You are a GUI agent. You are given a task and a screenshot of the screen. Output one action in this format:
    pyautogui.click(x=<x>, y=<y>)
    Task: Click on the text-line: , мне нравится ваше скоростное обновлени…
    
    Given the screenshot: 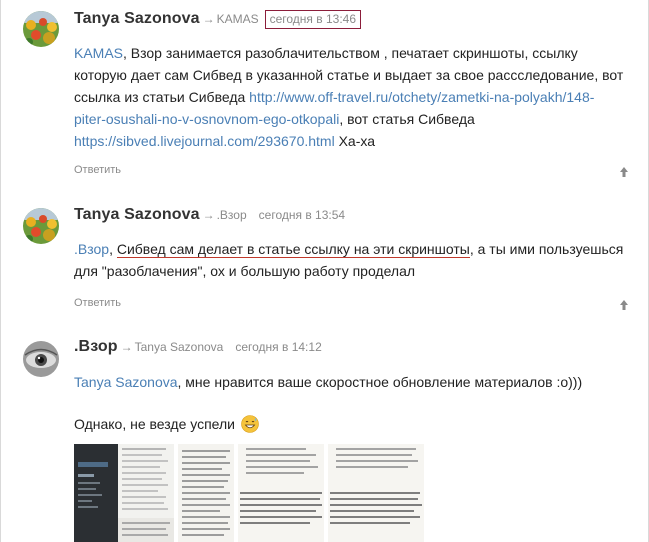 What is the action you would take?
    pyautogui.click(x=380, y=382)
    